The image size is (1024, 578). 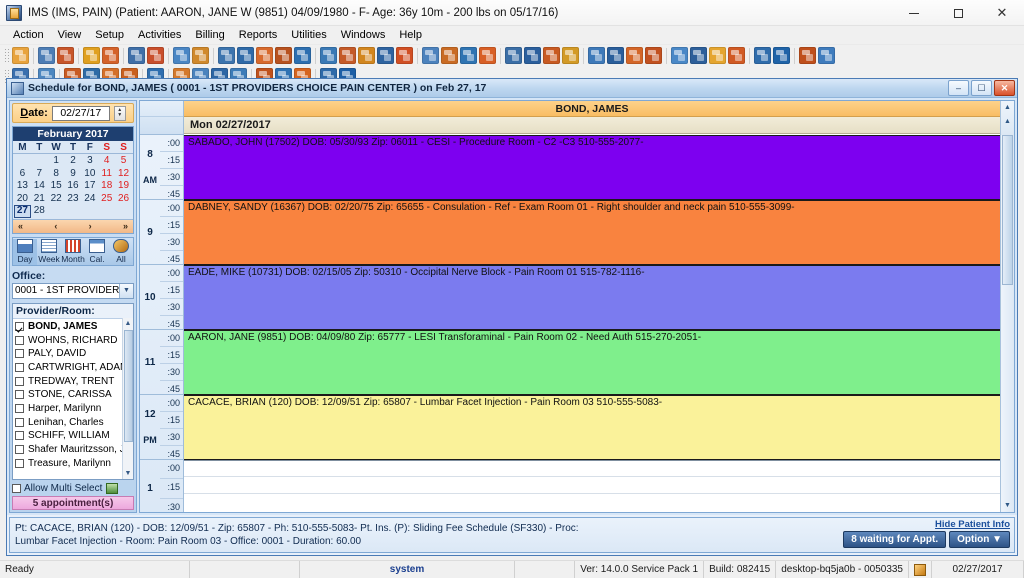 I want to click on toolbar-button-10-icon, so click(x=226, y=55).